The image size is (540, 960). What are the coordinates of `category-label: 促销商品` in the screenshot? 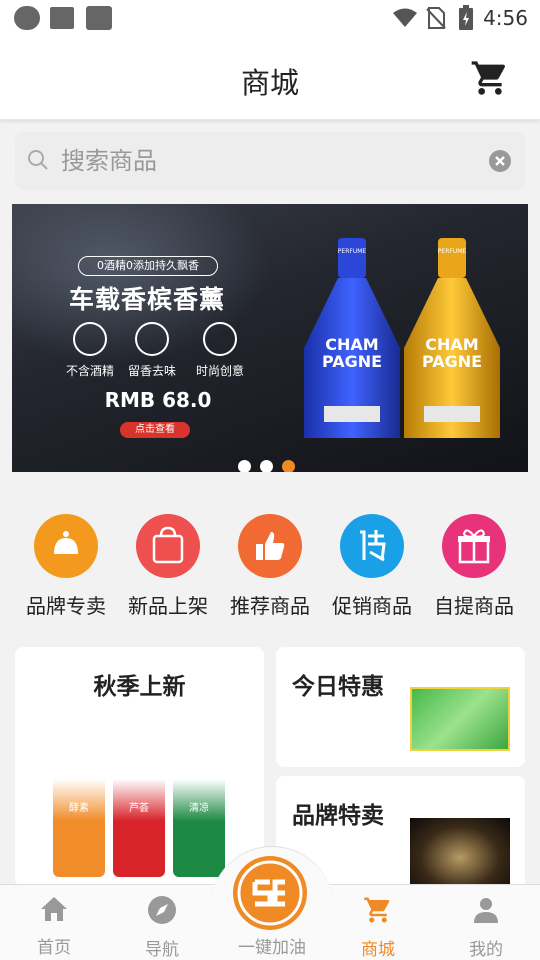 It's located at (372, 606).